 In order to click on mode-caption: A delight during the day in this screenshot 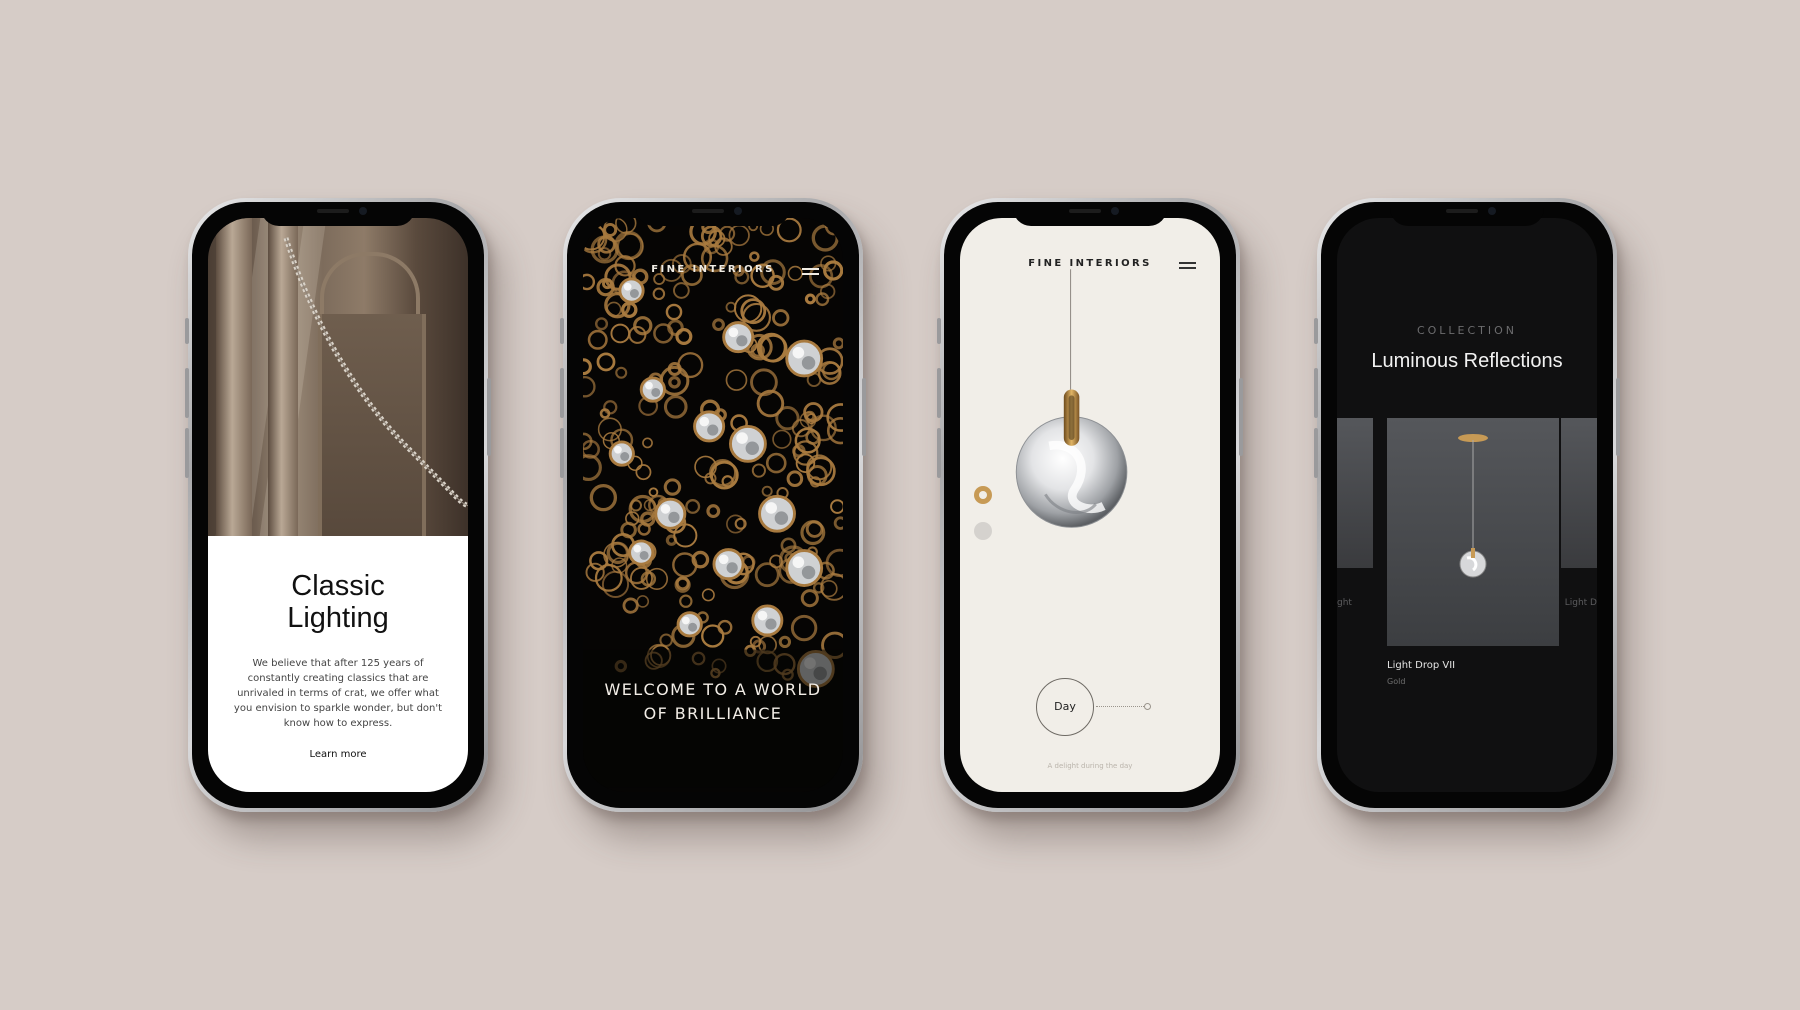, I will do `click(1090, 766)`.